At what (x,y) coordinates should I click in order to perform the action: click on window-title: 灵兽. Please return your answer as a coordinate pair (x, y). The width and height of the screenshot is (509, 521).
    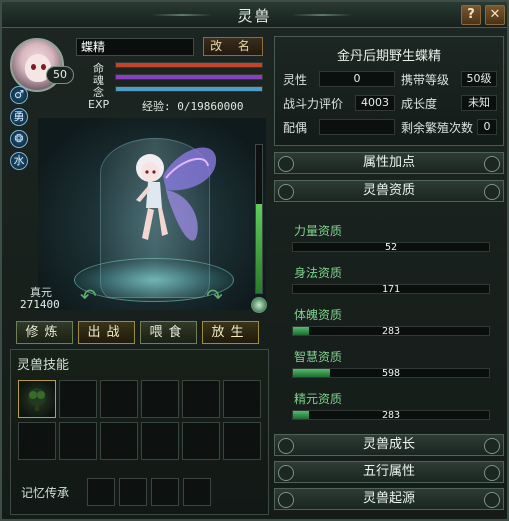
    Looking at the image, I should click on (254, 16).